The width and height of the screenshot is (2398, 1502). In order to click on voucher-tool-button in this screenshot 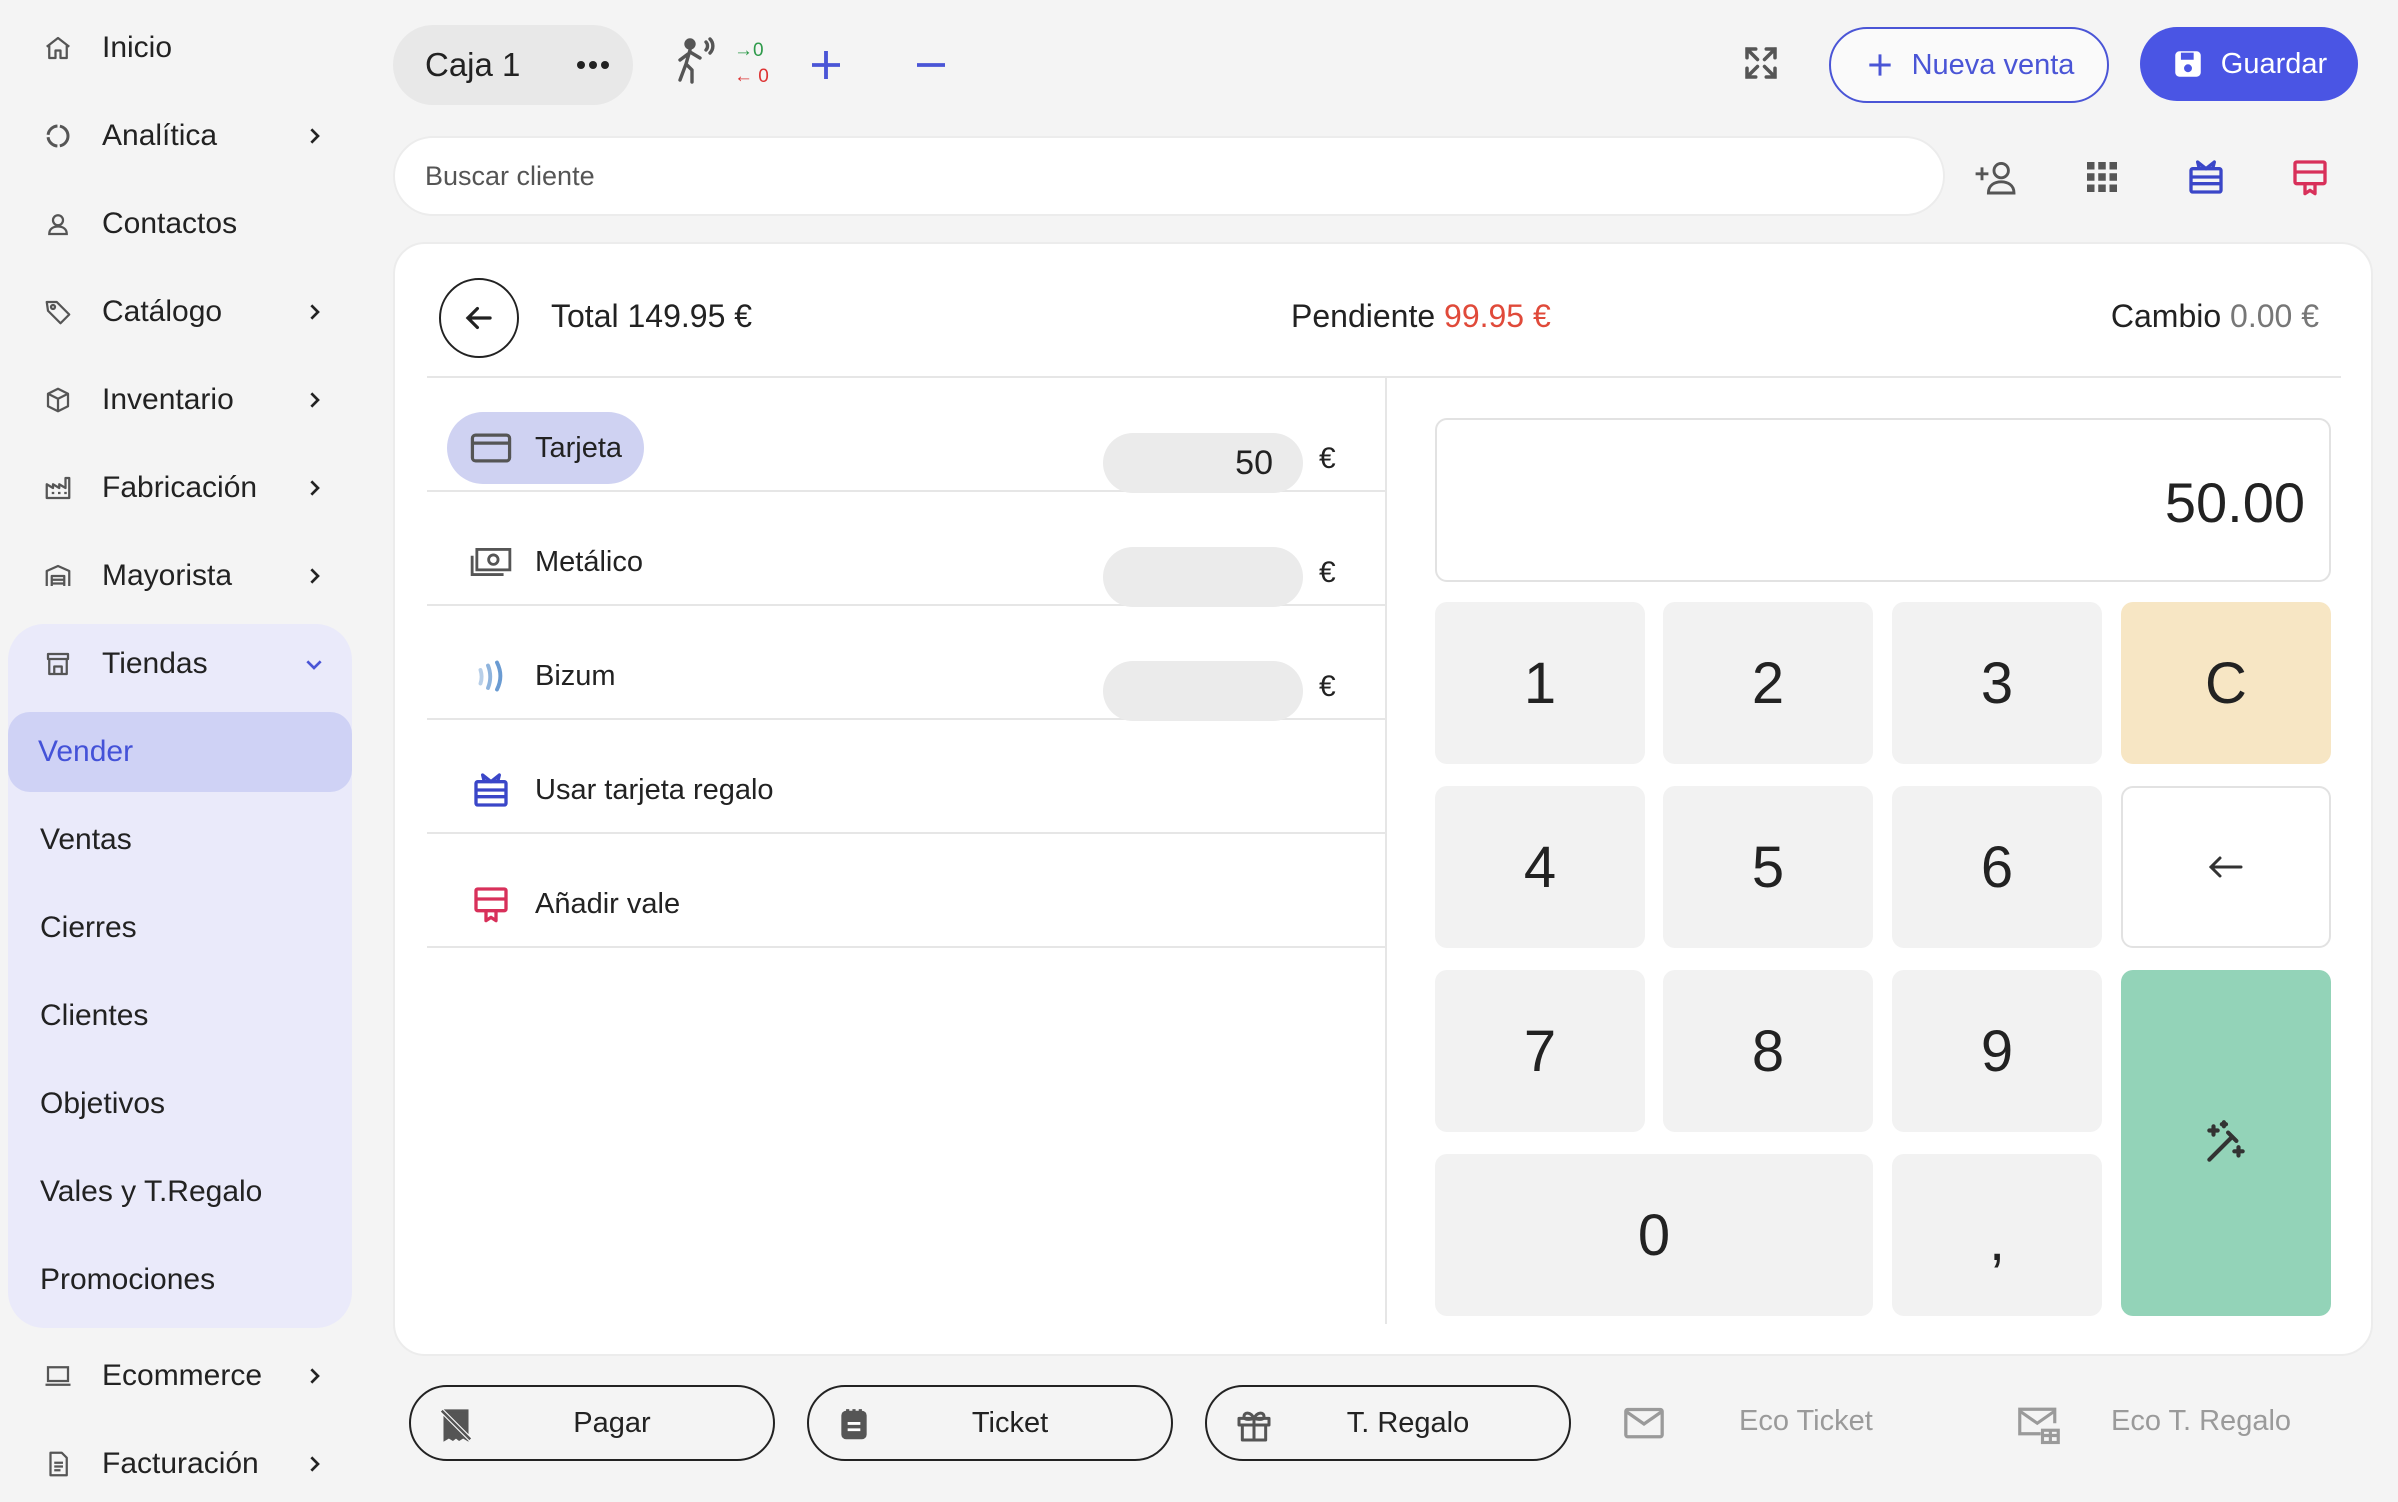, I will do `click(2310, 177)`.